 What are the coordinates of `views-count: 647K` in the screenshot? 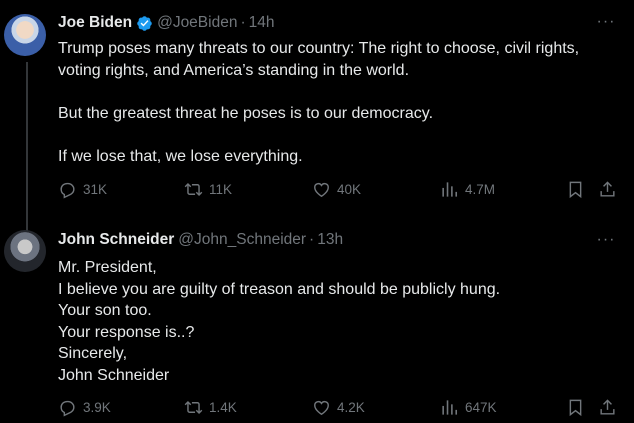 It's located at (481, 407).